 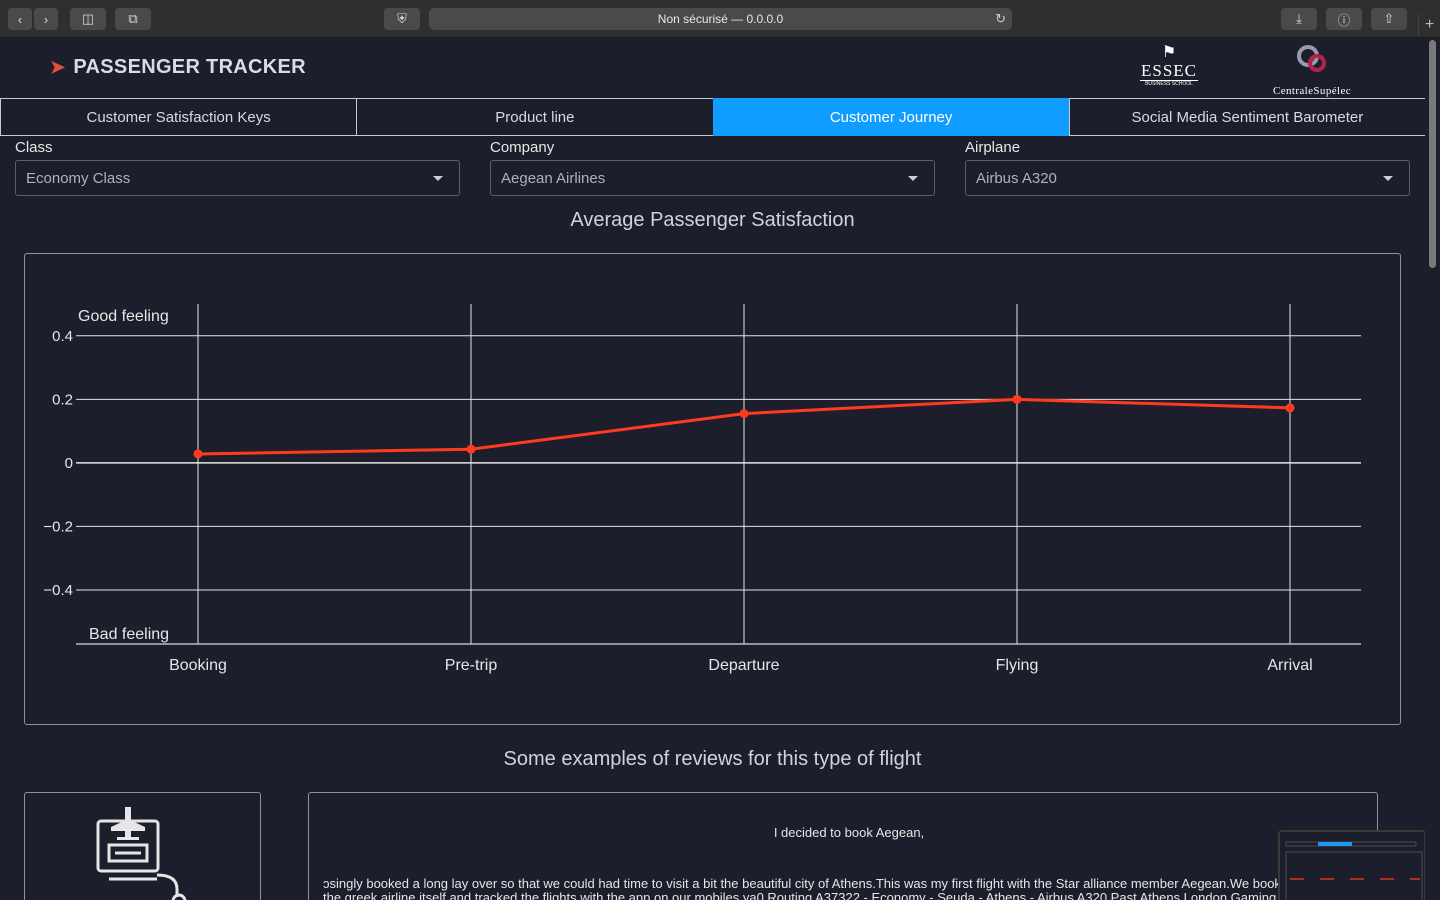 I want to click on url-text: Non sécurisé — 0.0.0.0, so click(x=720, y=19).